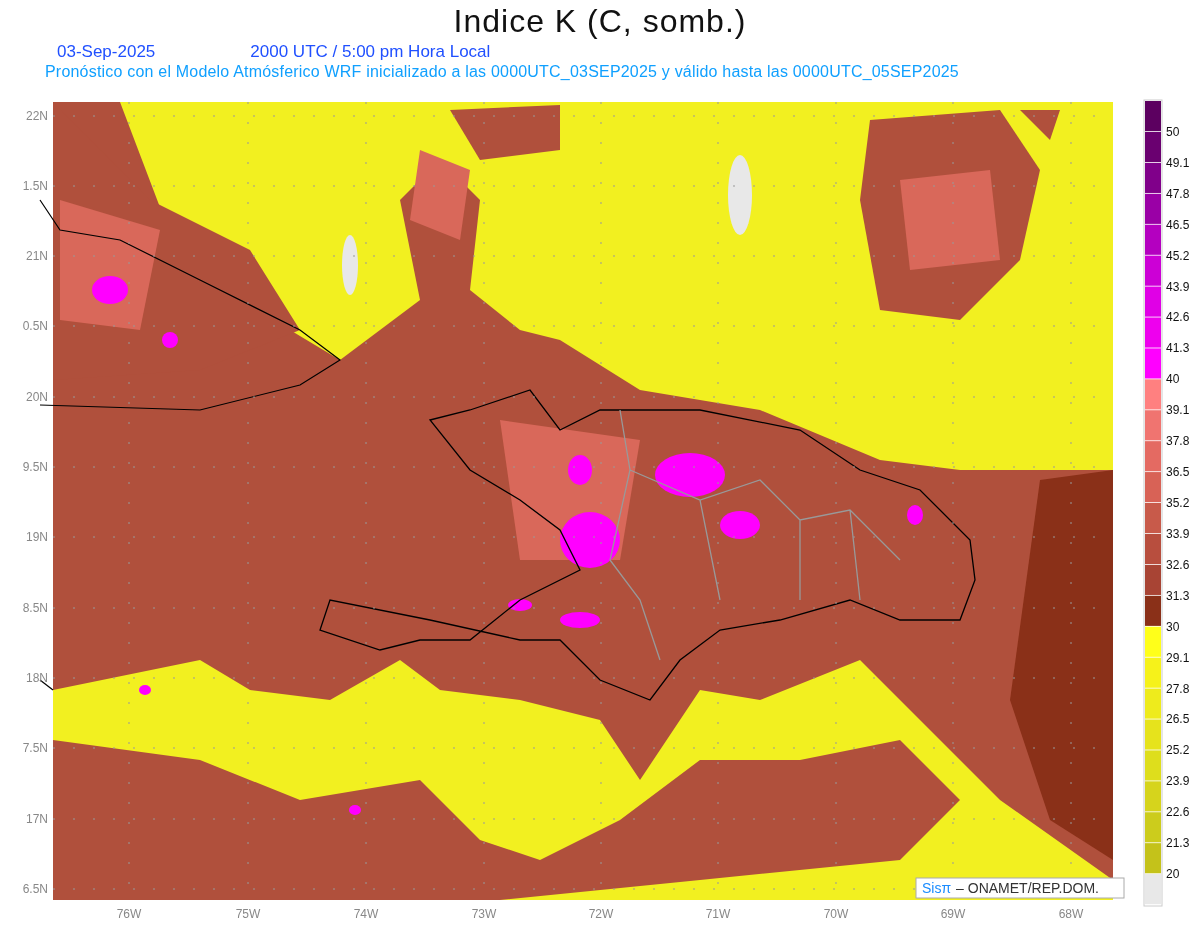 The width and height of the screenshot is (1200, 927). What do you see at coordinates (366, 914) in the screenshot?
I see `longitude-label: 74W` at bounding box center [366, 914].